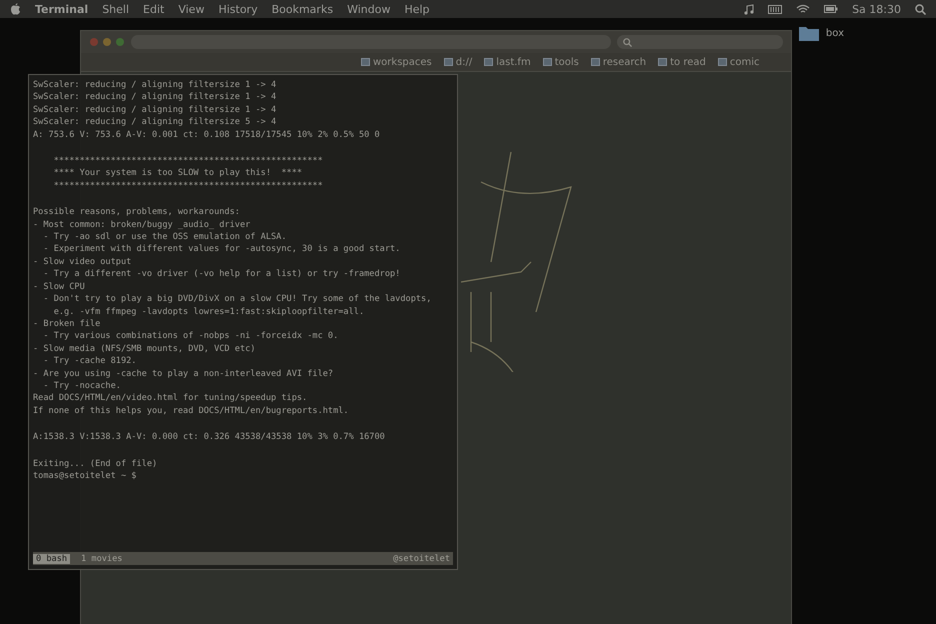 This screenshot has height=624, width=936. I want to click on menu-item: Terminal, so click(61, 9).